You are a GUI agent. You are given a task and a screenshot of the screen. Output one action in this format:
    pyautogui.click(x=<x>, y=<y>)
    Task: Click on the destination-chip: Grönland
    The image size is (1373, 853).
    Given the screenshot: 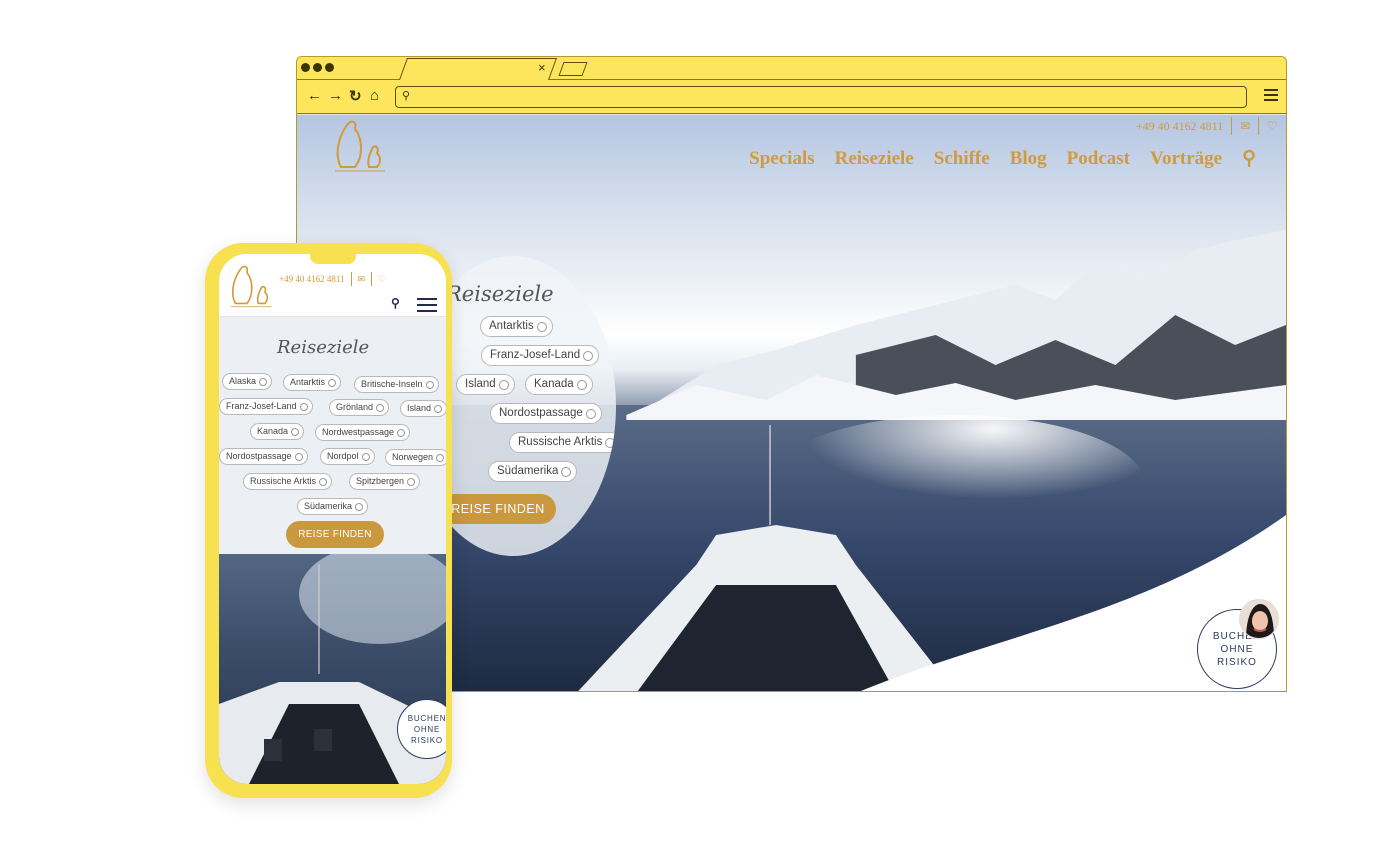 What is the action you would take?
    pyautogui.click(x=359, y=407)
    